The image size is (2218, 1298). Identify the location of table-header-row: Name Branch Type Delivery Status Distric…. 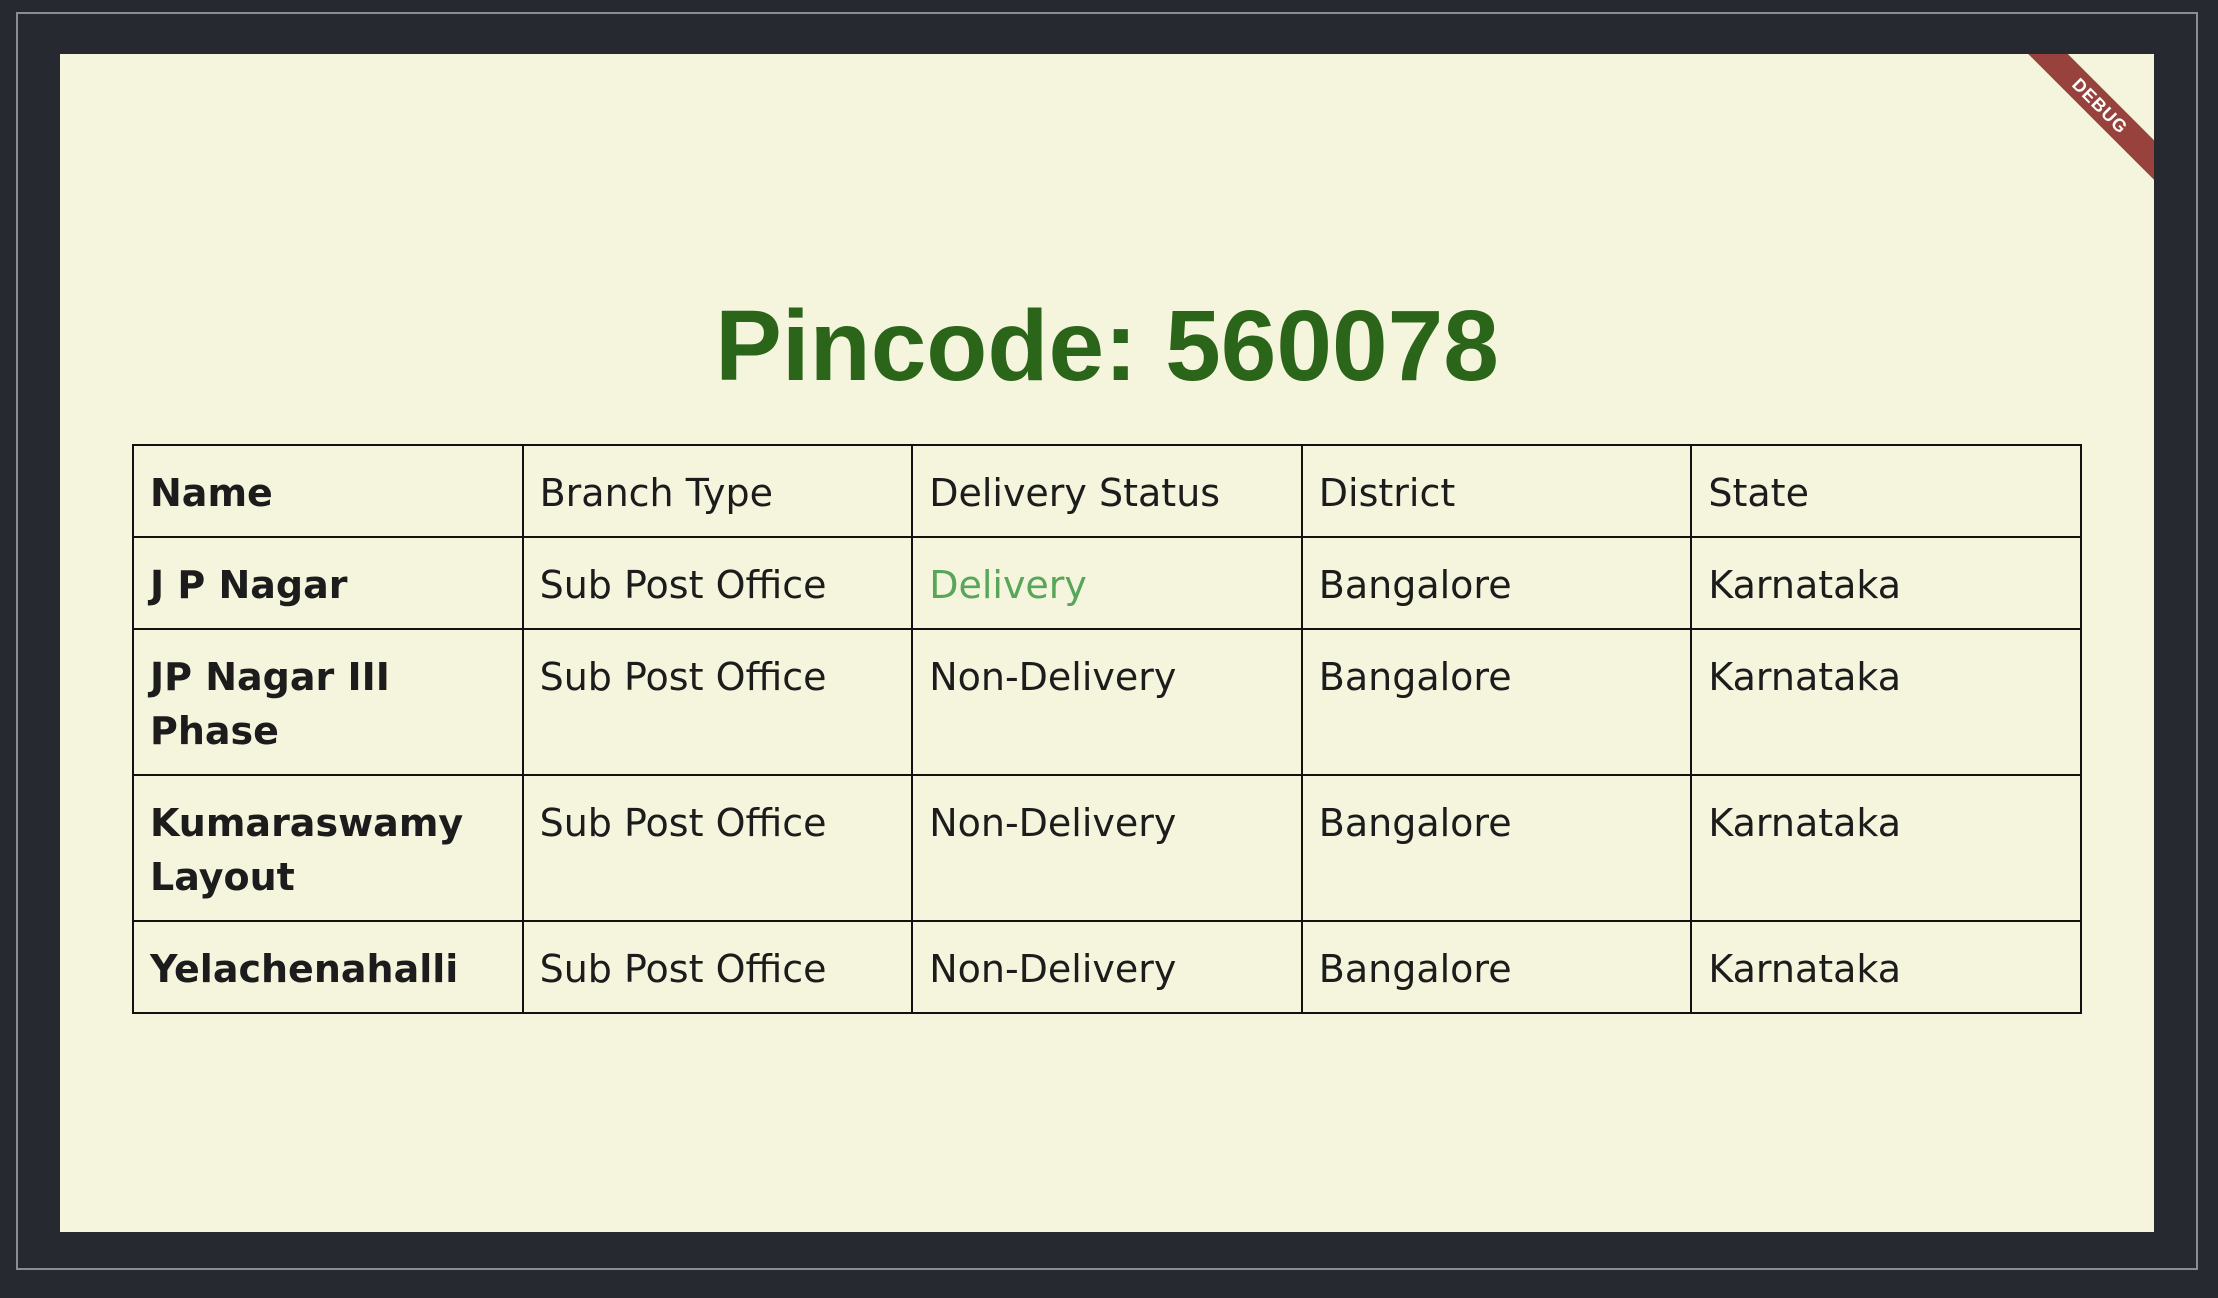
(1107, 491).